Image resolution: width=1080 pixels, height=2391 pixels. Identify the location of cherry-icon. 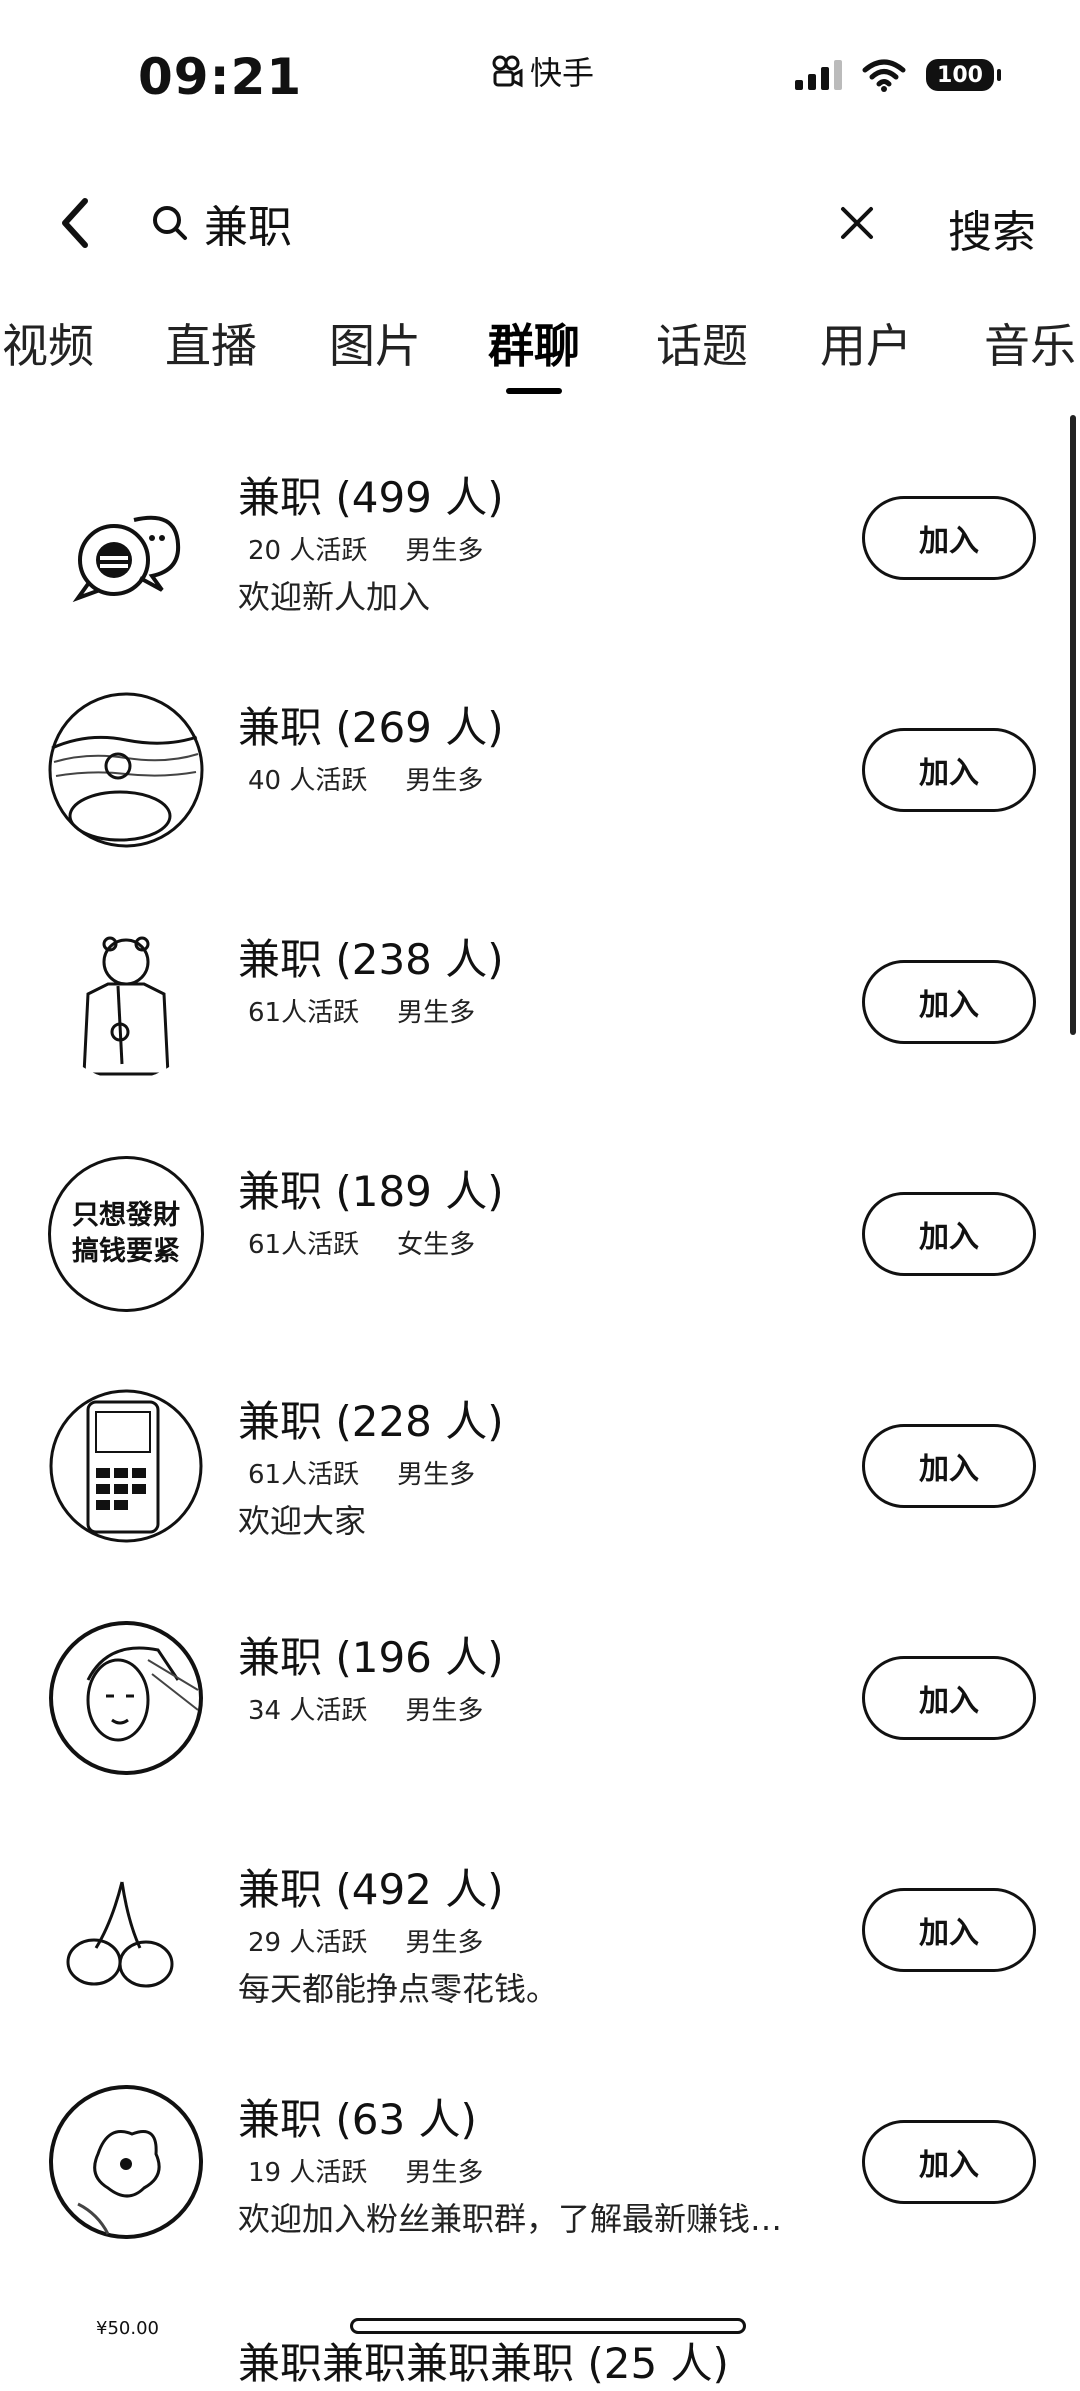
(126, 1930).